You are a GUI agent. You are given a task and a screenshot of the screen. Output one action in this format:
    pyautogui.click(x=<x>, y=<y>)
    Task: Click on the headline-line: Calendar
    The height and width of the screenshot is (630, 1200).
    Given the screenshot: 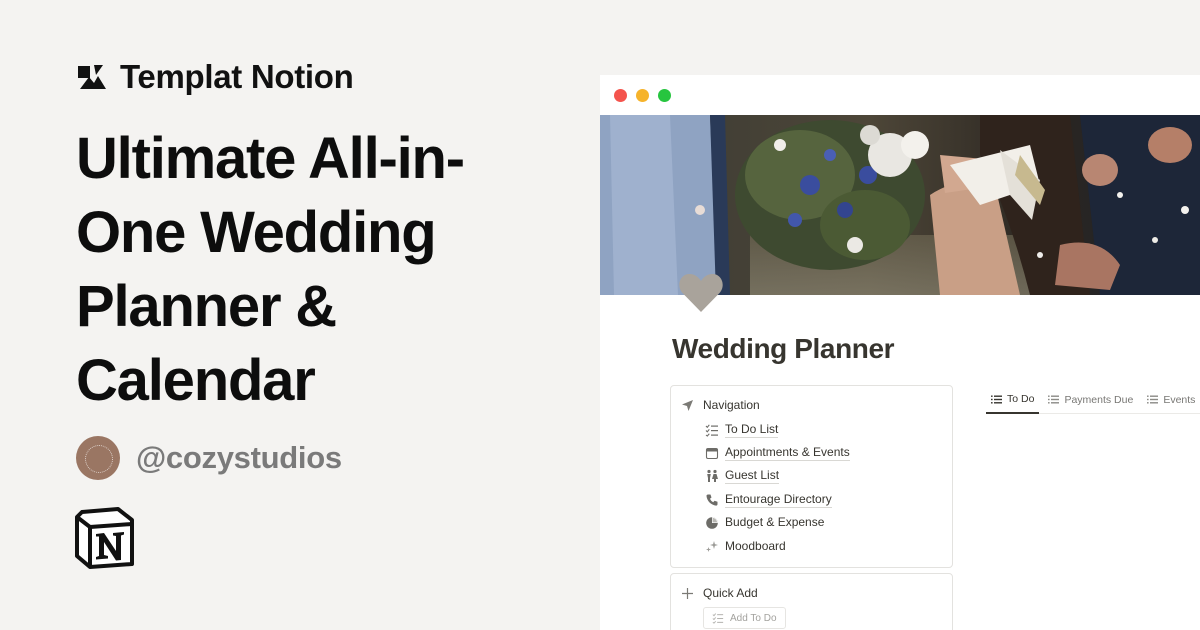 What is the action you would take?
    pyautogui.click(x=196, y=380)
    